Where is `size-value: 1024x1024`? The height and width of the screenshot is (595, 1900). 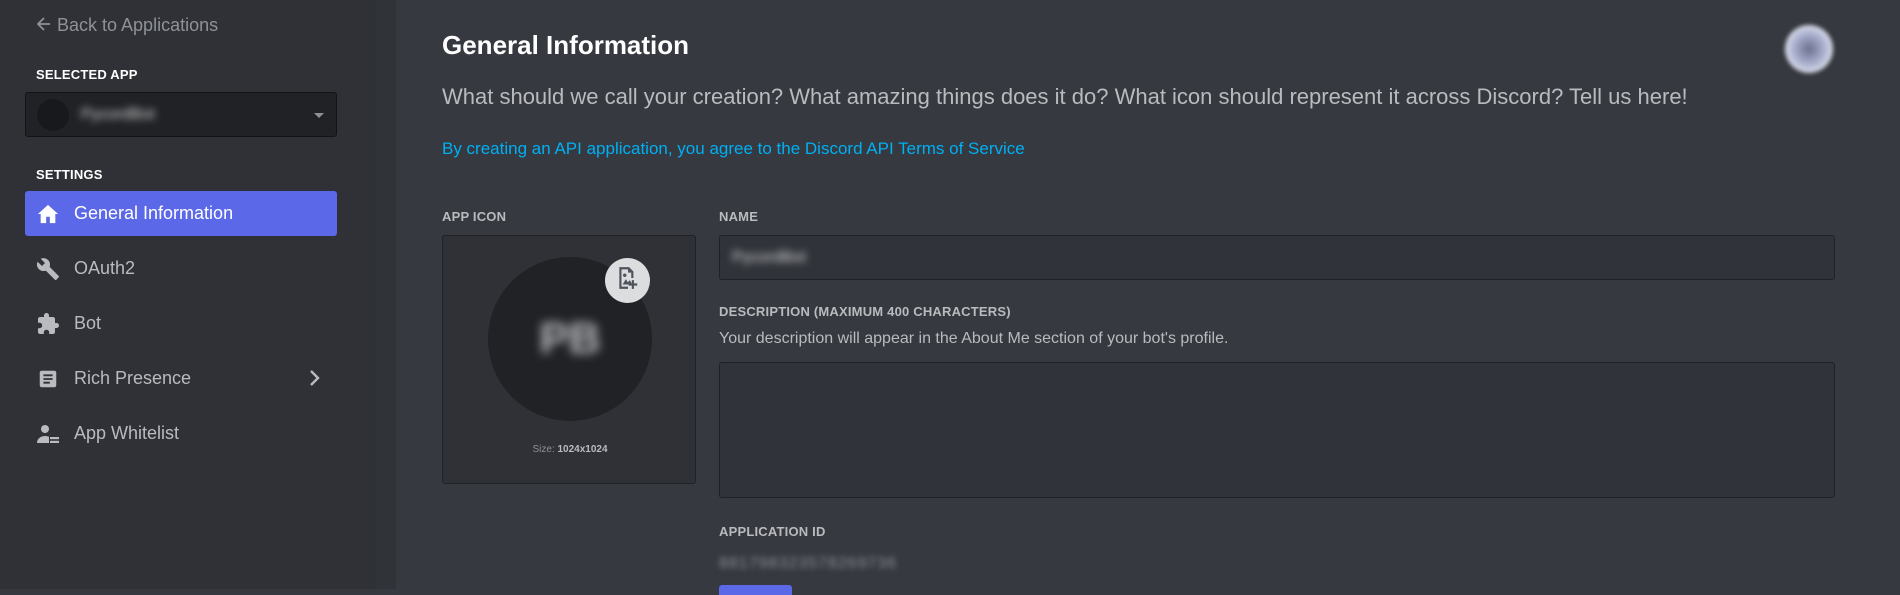
size-value: 1024x1024 is located at coordinates (582, 449).